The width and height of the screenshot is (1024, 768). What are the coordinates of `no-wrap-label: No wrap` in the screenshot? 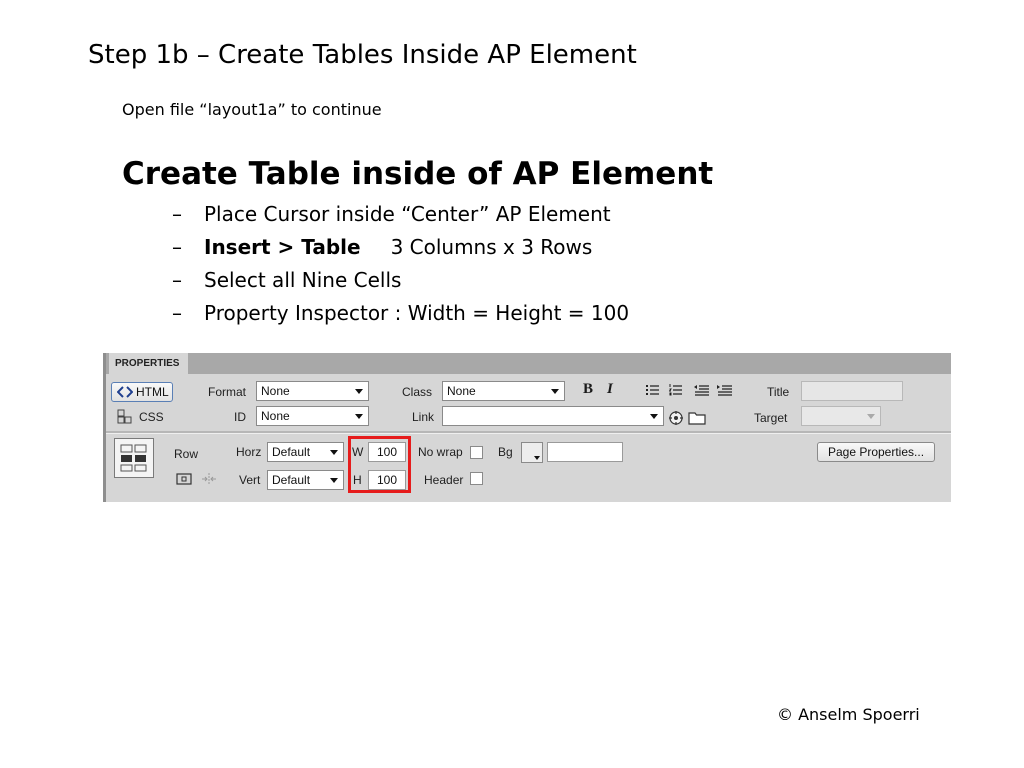 It's located at (440, 452).